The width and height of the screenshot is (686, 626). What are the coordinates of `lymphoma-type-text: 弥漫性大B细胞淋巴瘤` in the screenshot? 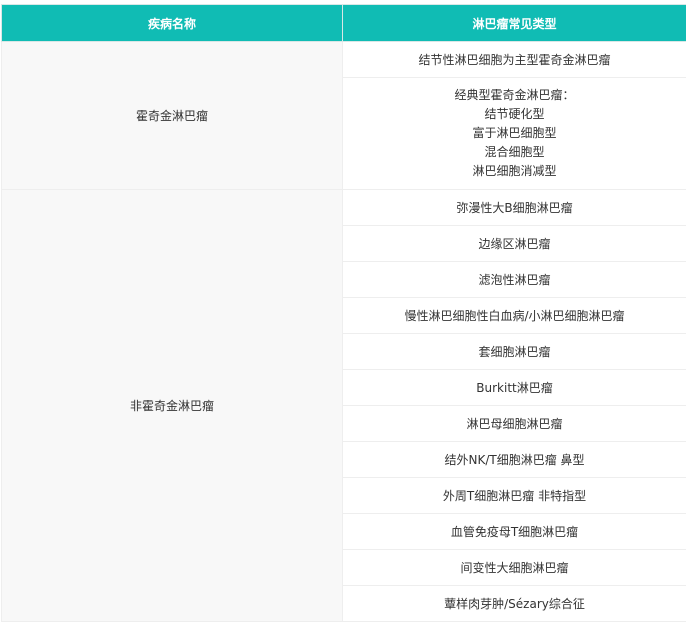 It's located at (514, 207).